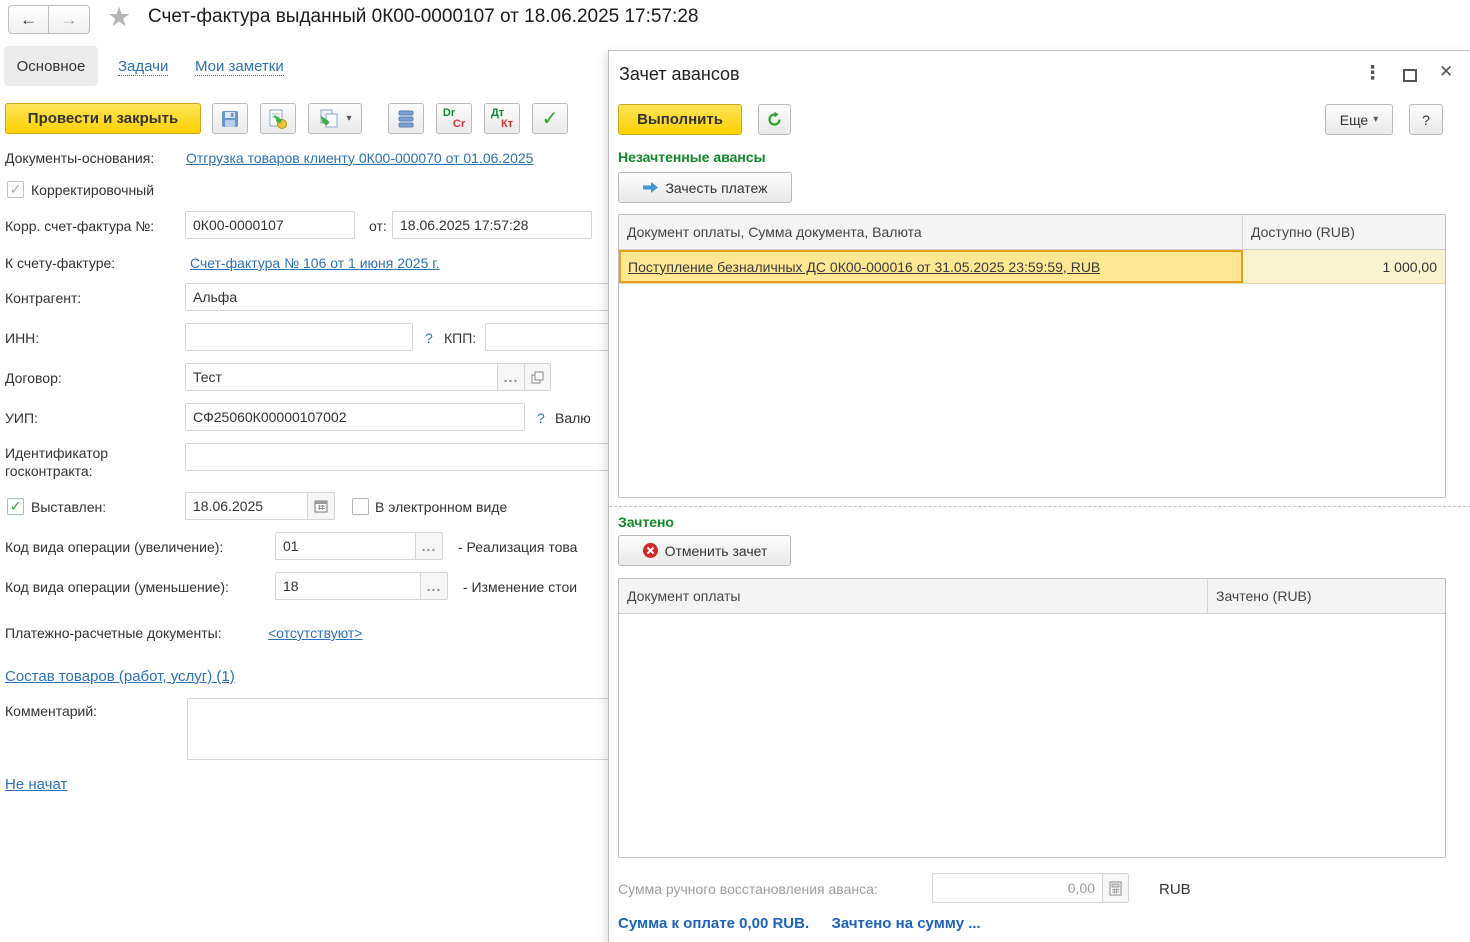 Image resolution: width=1470 pixels, height=942 pixels. Describe the element at coordinates (36, 784) in the screenshot. I see `business-process-state-link: Не начат` at that location.